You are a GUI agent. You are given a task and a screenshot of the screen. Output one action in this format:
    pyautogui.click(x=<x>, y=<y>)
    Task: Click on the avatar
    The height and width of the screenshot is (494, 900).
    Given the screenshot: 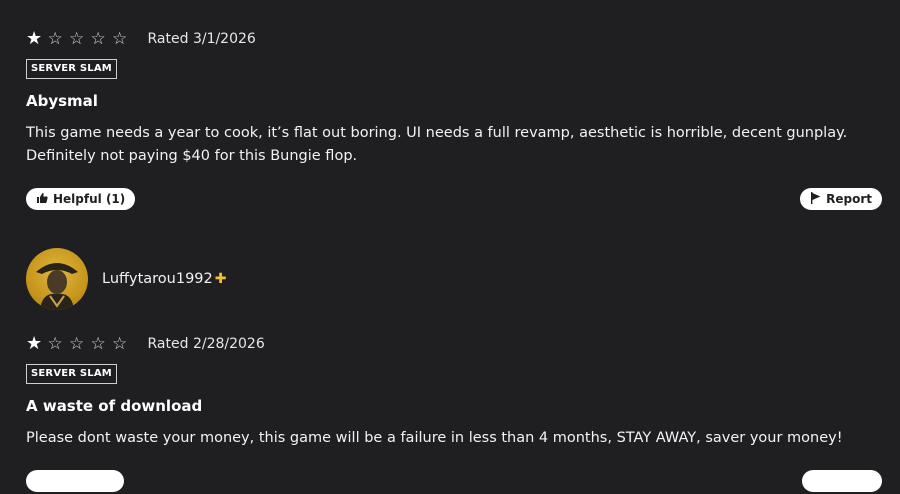 What is the action you would take?
    pyautogui.click(x=57, y=279)
    